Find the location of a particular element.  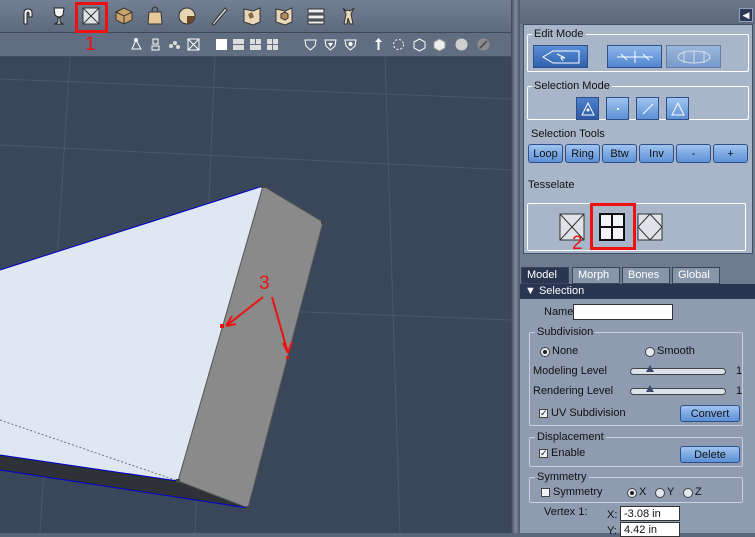

modeling-level-thumb is located at coordinates (650, 368).